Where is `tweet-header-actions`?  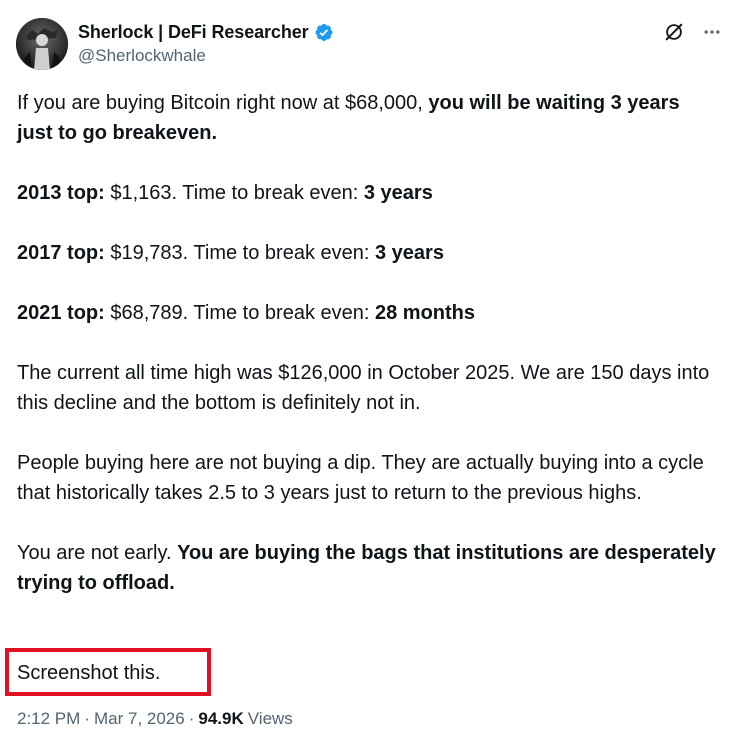
tweet-header-actions is located at coordinates (693, 32).